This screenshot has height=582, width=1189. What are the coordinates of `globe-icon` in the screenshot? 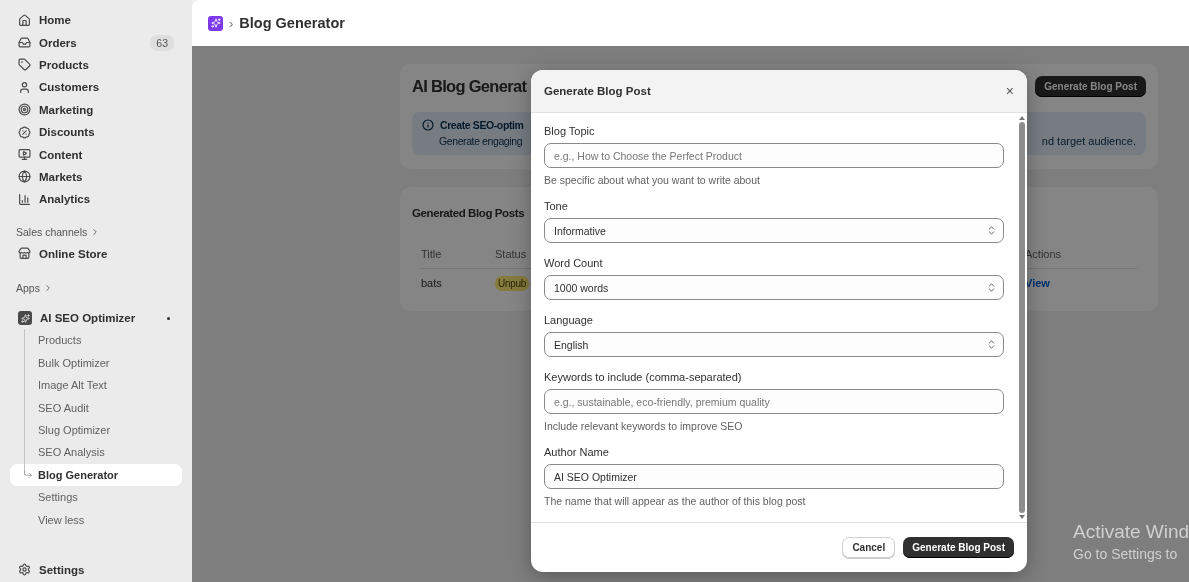 It's located at (24, 177).